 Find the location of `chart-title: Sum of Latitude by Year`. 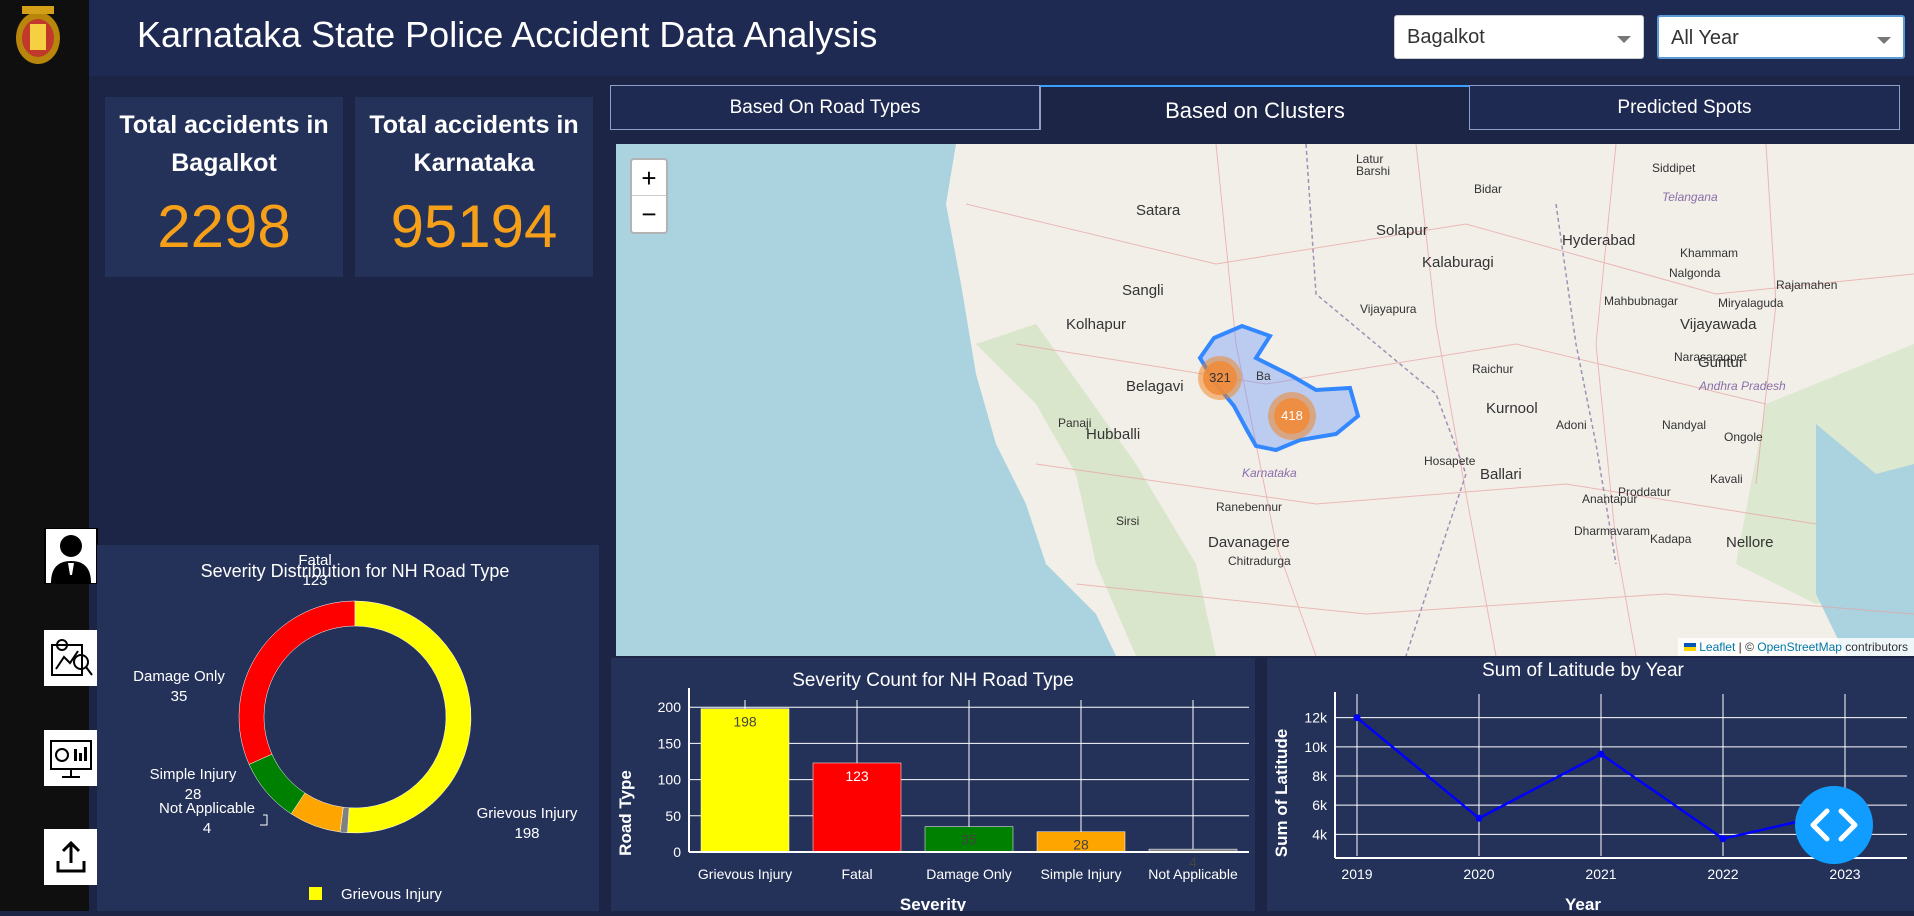

chart-title: Sum of Latitude by Year is located at coordinates (1583, 670).